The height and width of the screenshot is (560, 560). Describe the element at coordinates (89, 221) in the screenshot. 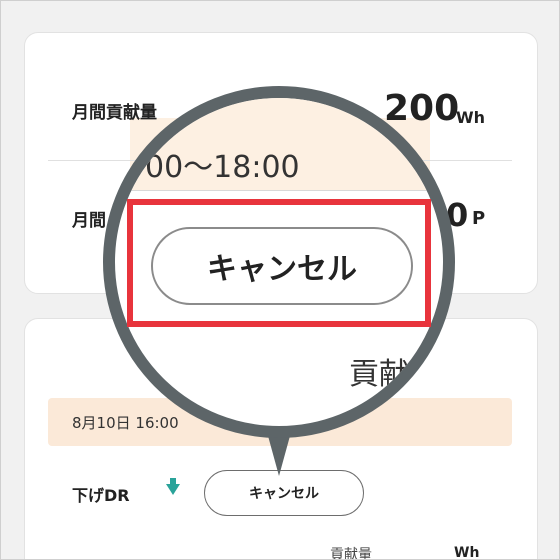

I see `monthly-points-label: 月間` at that location.